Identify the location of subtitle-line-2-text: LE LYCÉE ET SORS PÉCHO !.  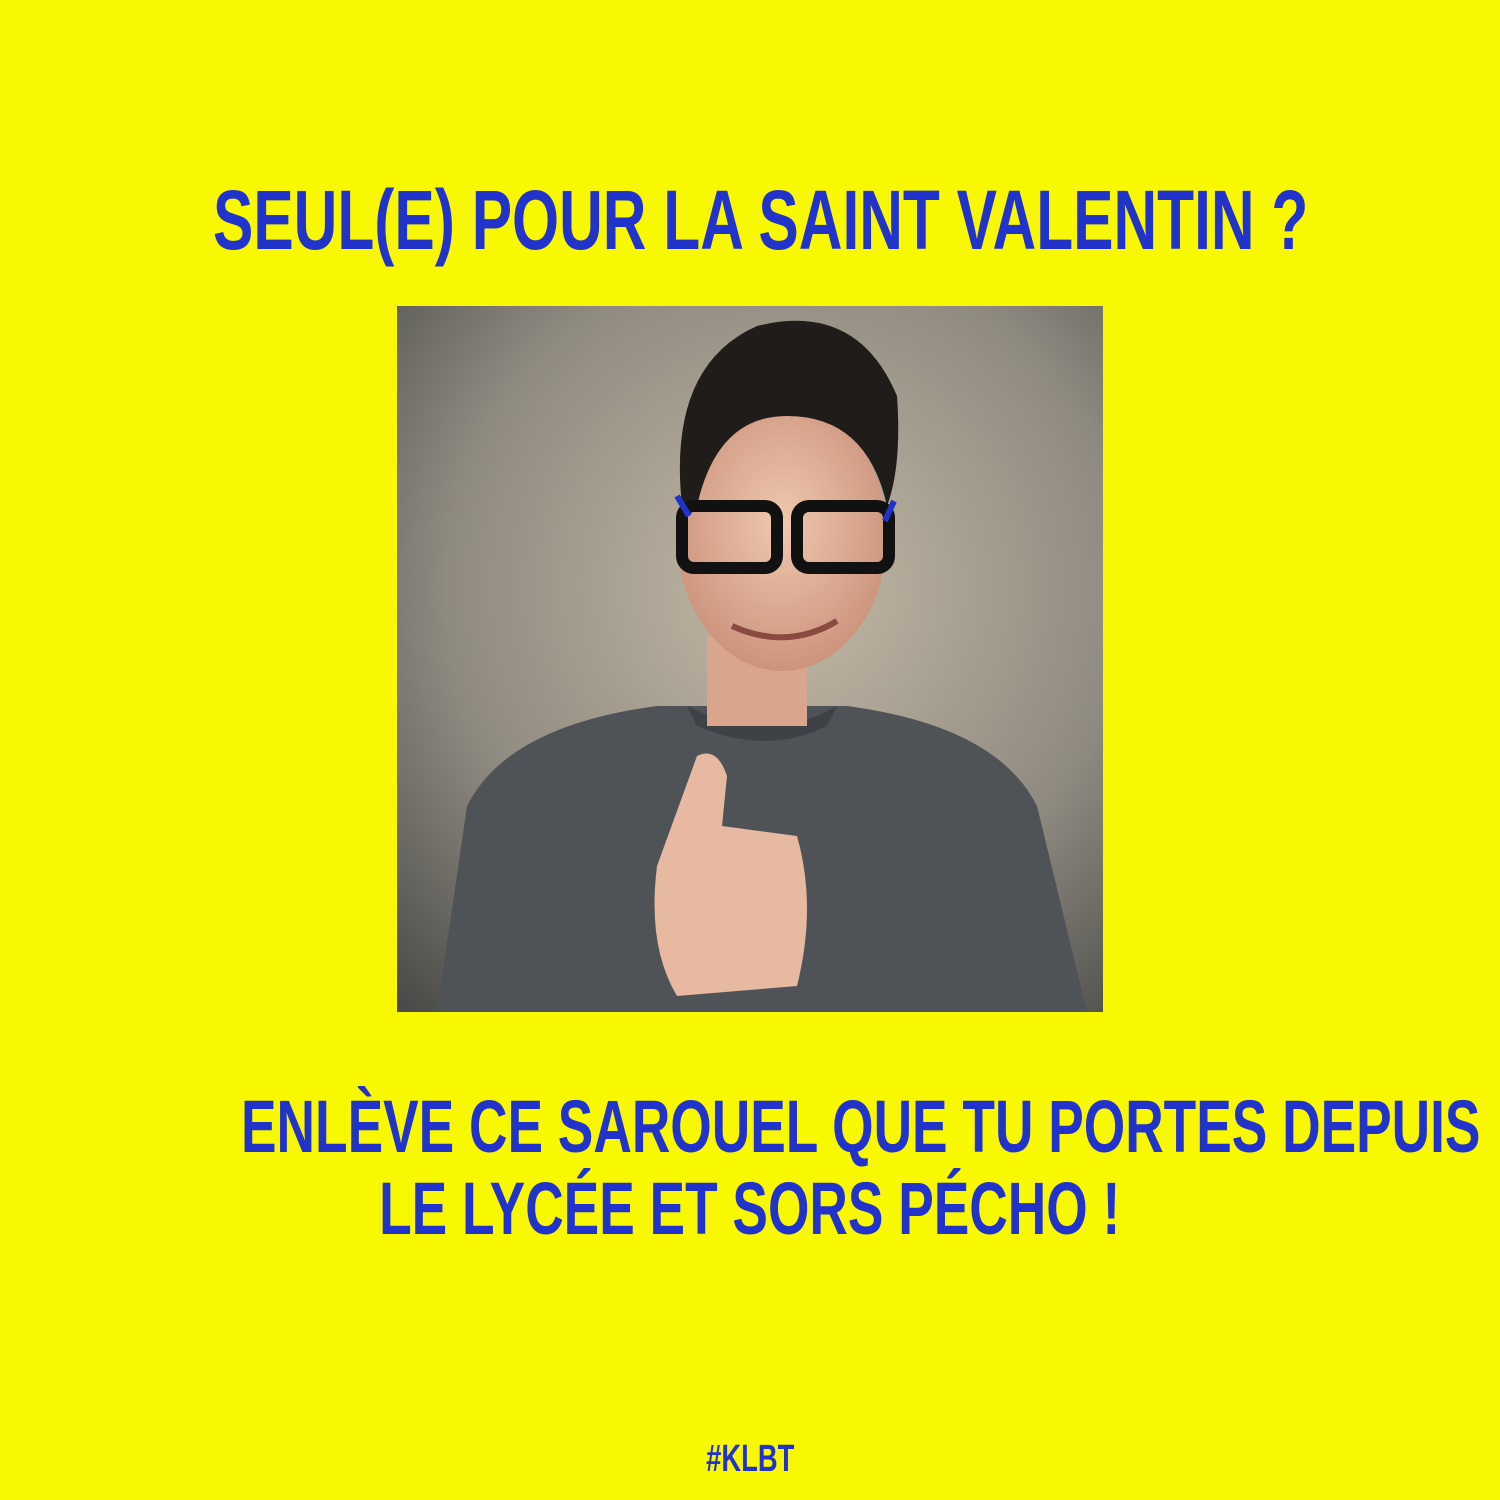
(750, 1208).